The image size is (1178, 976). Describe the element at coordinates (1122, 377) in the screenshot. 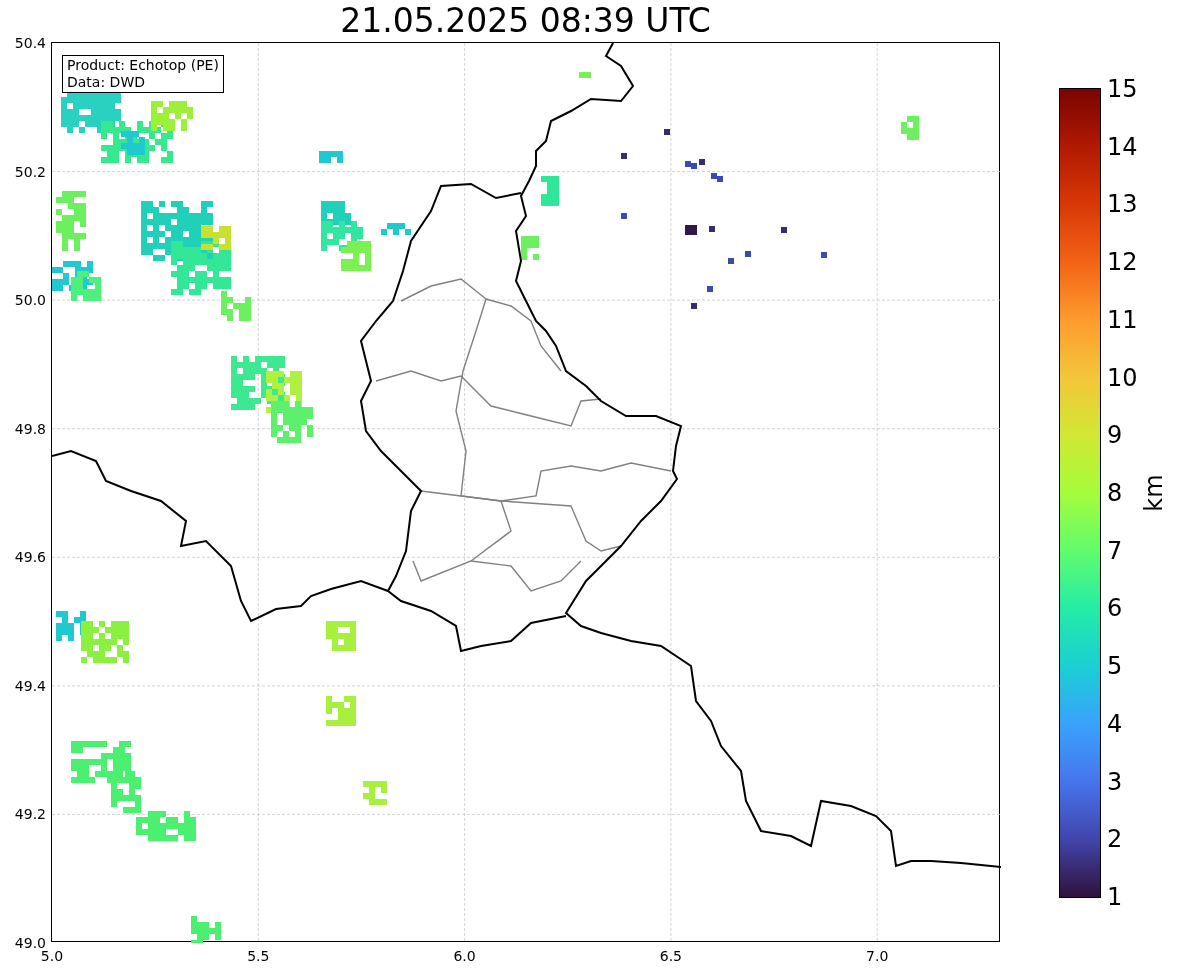

I see `colorbar-tick-label: 10` at that location.